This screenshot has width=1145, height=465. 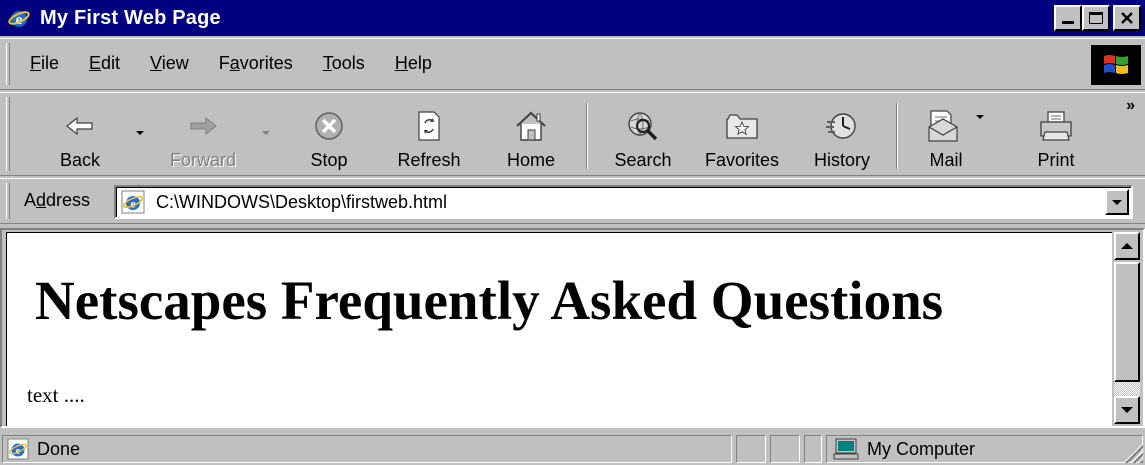 What do you see at coordinates (266, 133) in the screenshot?
I see `forward-dropdown-arrow` at bounding box center [266, 133].